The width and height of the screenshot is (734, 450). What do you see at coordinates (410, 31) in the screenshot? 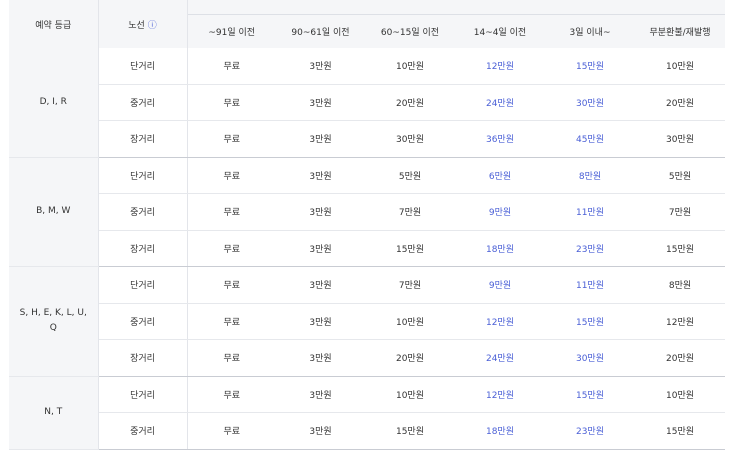
I see `header-period-3: 60~15일 이전` at bounding box center [410, 31].